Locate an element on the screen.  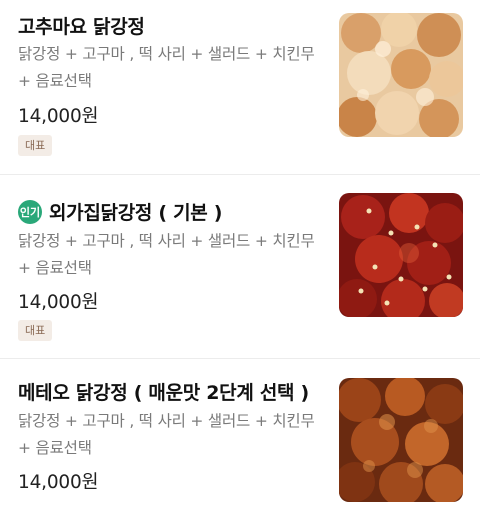
menu-item-name: 메테오 닭강정 ( 매운맛 2단계 선택 ) is located at coordinates (163, 393).